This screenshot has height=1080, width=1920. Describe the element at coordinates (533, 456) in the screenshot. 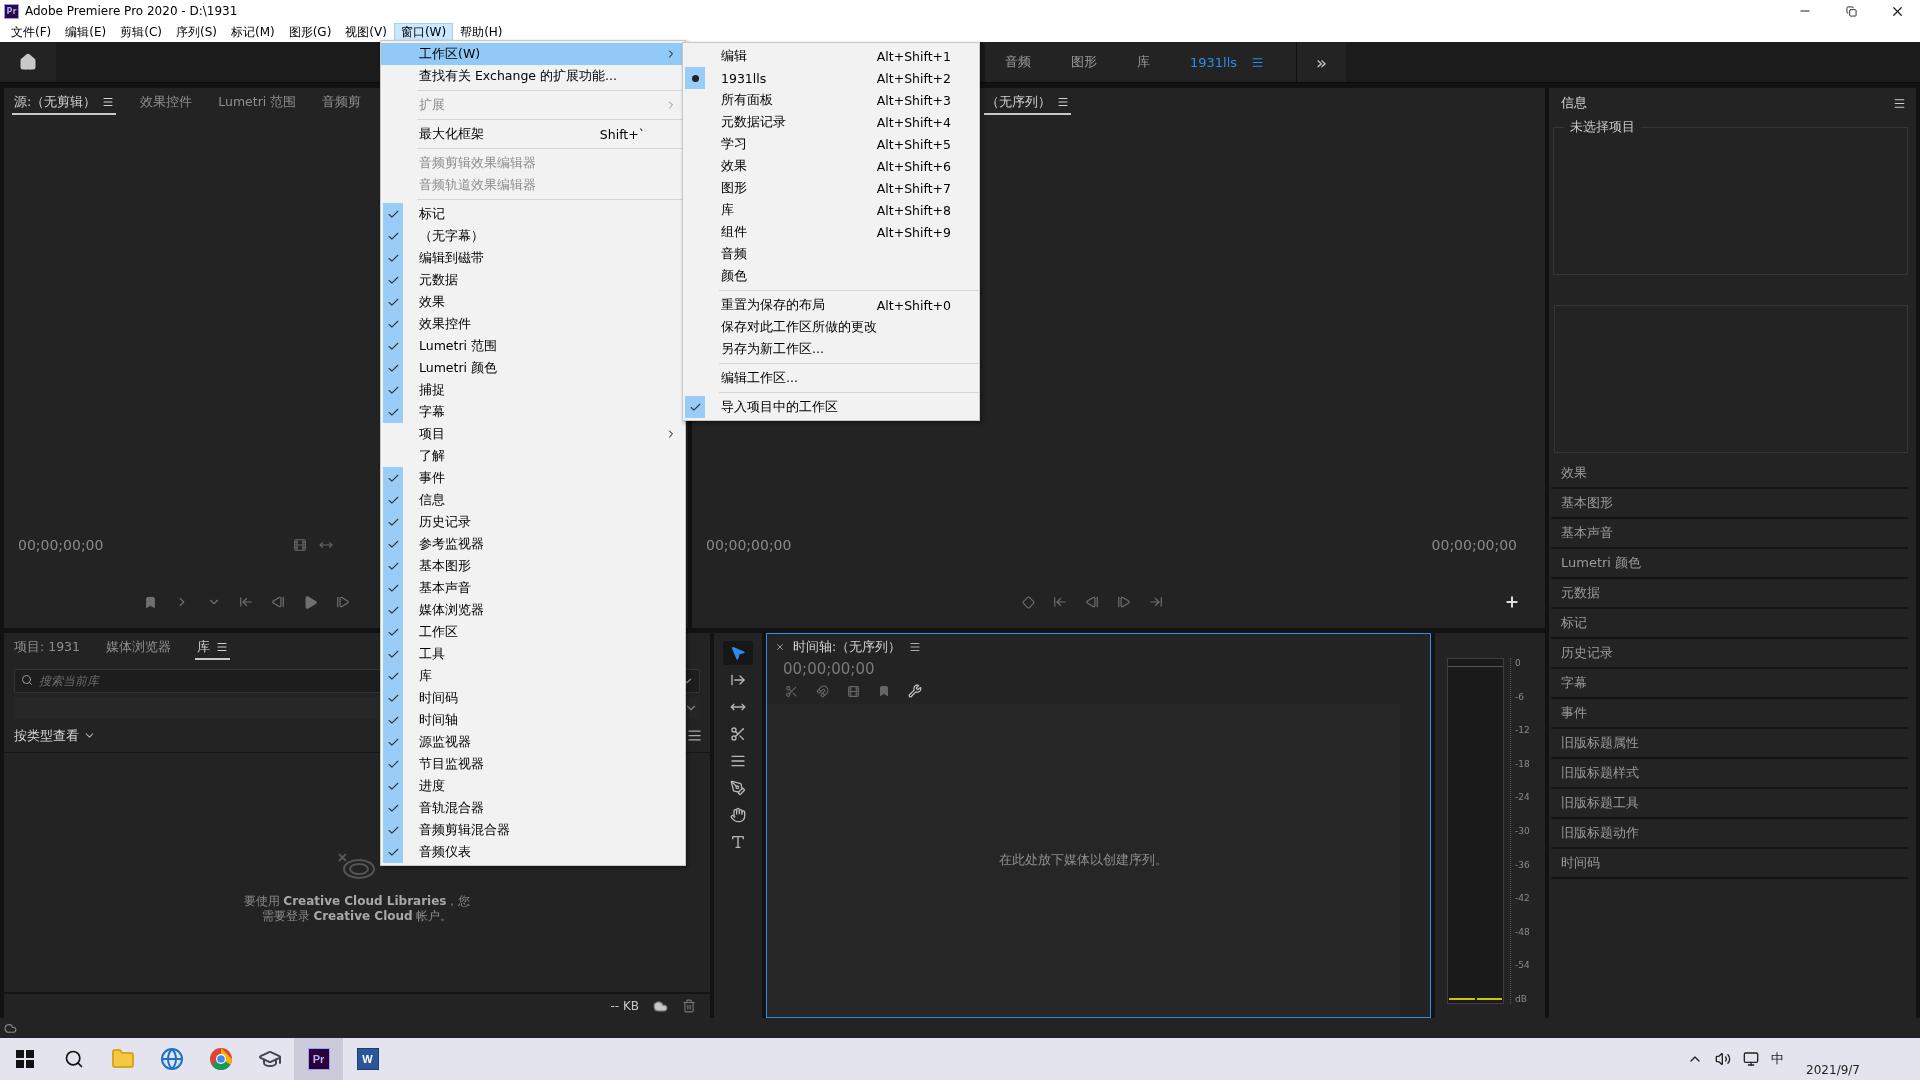

I see `menu-item: 了解` at that location.